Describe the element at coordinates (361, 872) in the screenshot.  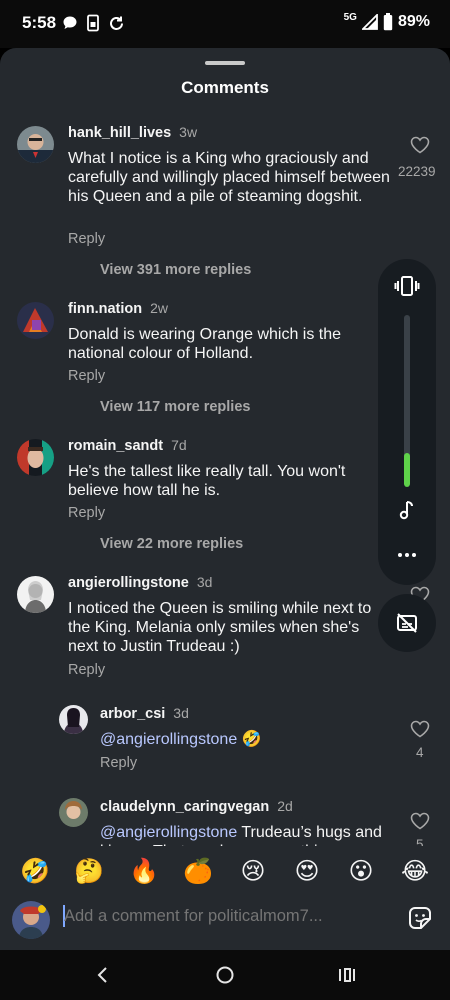
I see `emoji-button: 😮` at that location.